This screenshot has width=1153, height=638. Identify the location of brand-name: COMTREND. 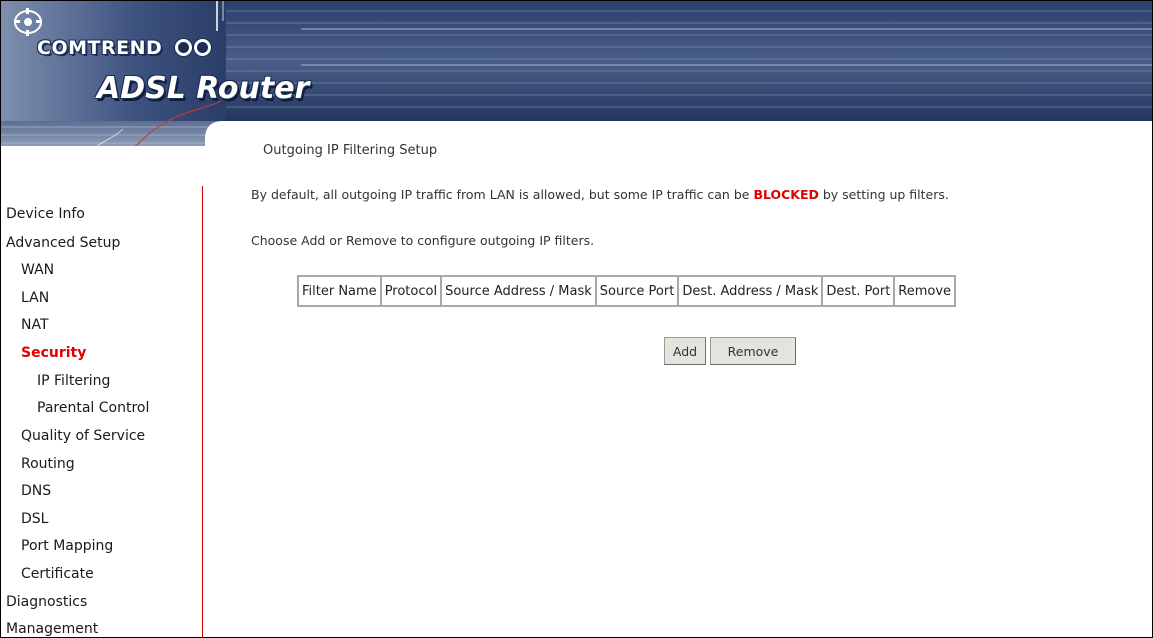
(100, 48).